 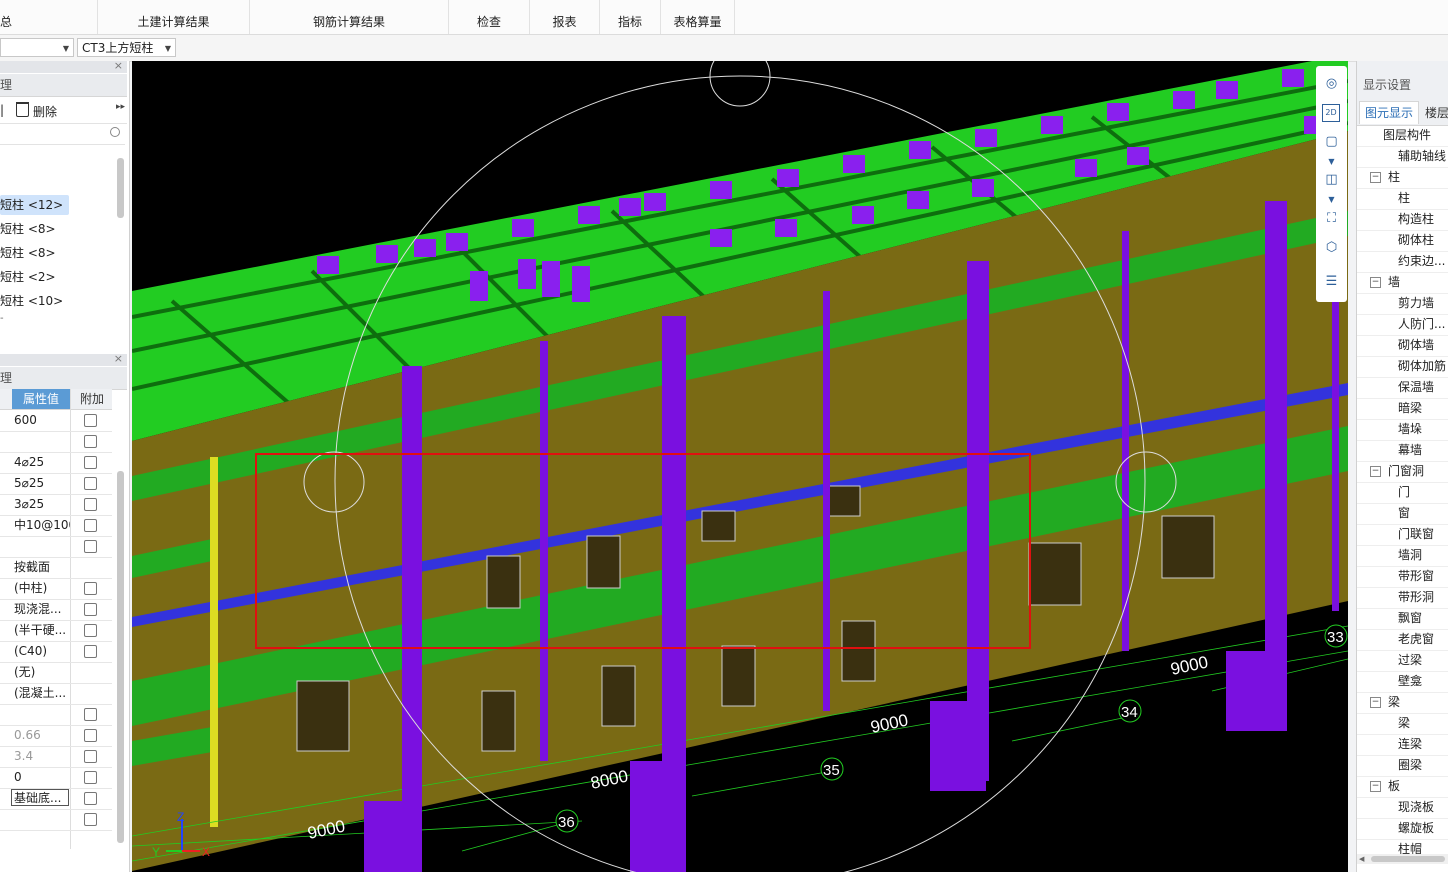 What do you see at coordinates (45, 111) in the screenshot?
I see `delete-button: 删除` at bounding box center [45, 111].